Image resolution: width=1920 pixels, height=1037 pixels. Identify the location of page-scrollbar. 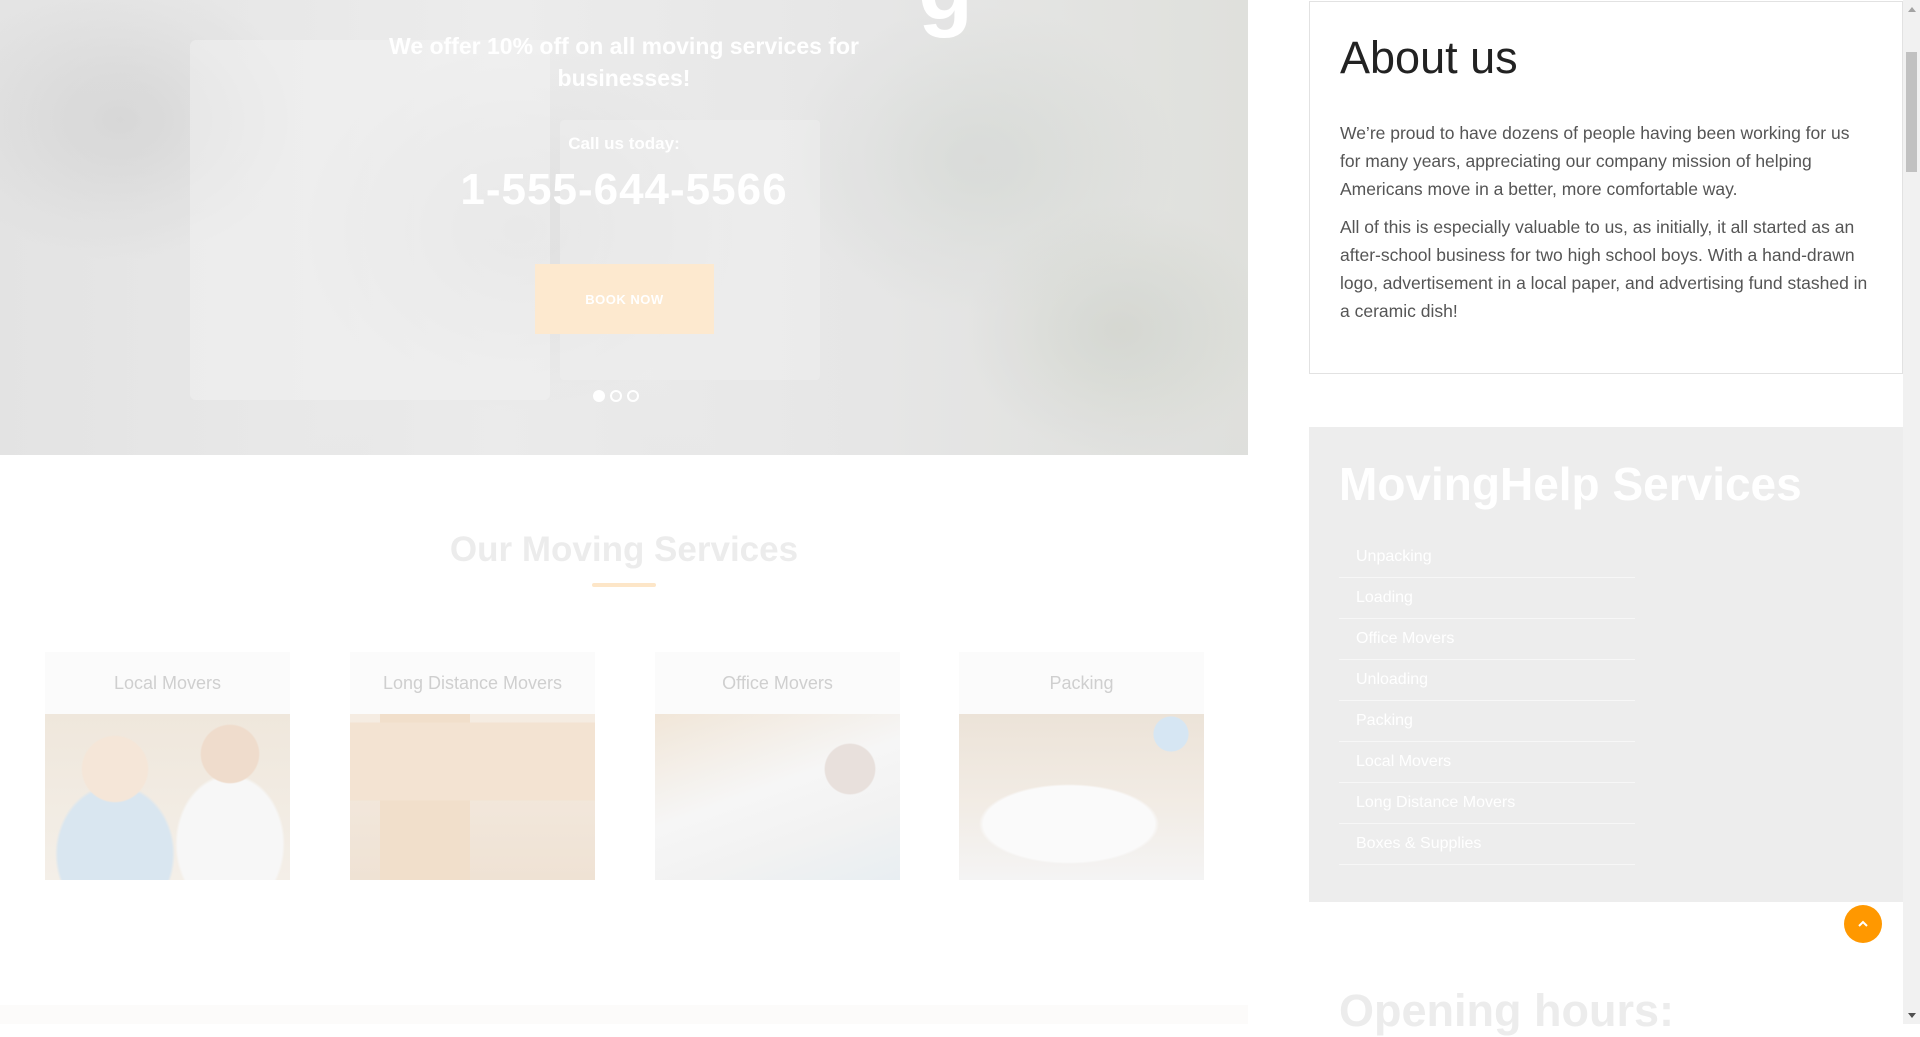
(1911, 512).